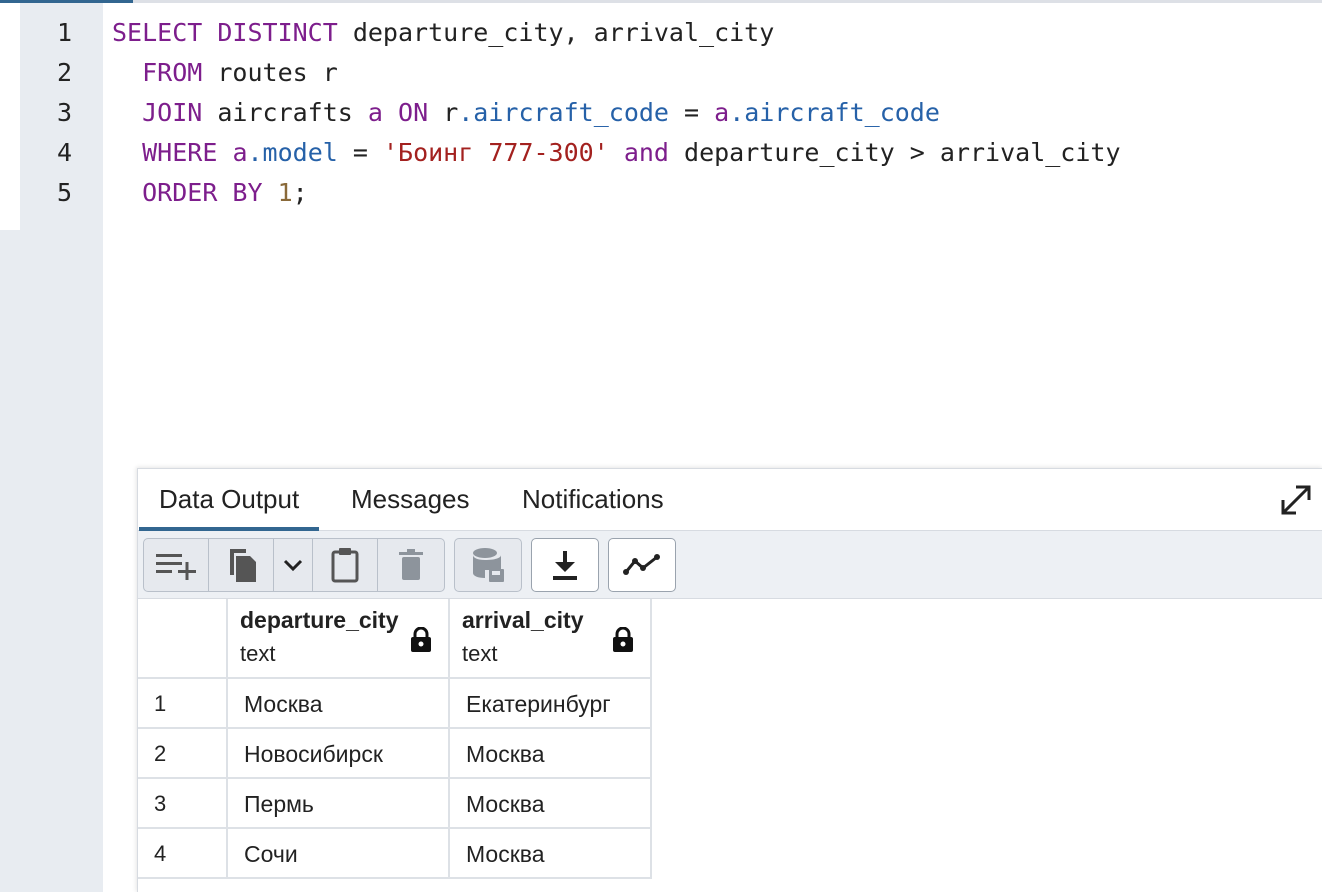 The image size is (1322, 892). Describe the element at coordinates (285, 112) in the screenshot. I see `code-token: aircrafts` at that location.